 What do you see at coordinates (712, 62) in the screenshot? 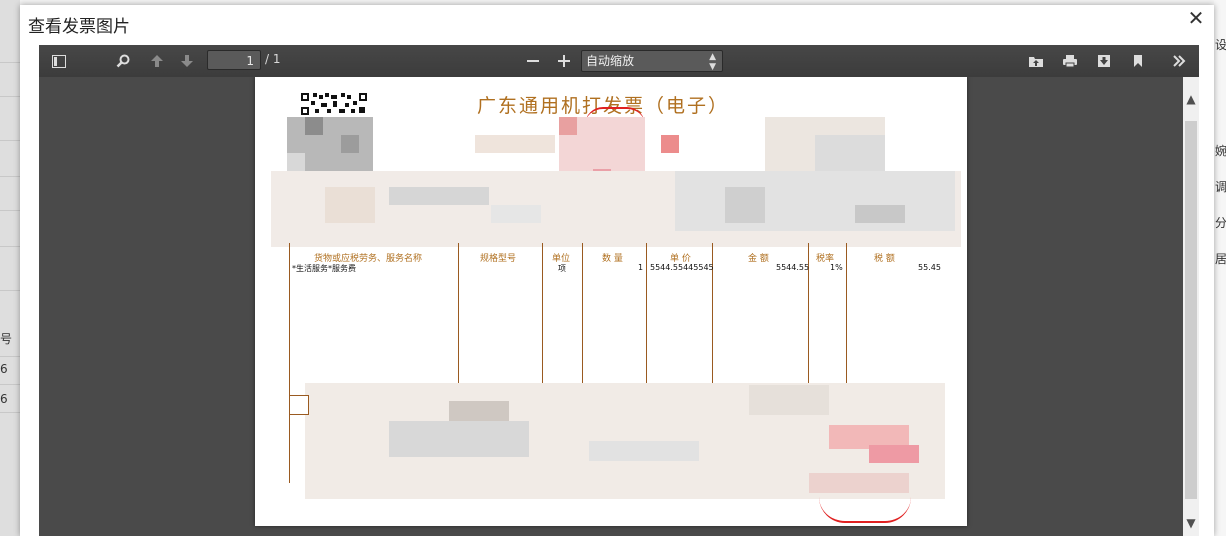
I see `select-arrows-icon: ▲ ▼` at bounding box center [712, 62].